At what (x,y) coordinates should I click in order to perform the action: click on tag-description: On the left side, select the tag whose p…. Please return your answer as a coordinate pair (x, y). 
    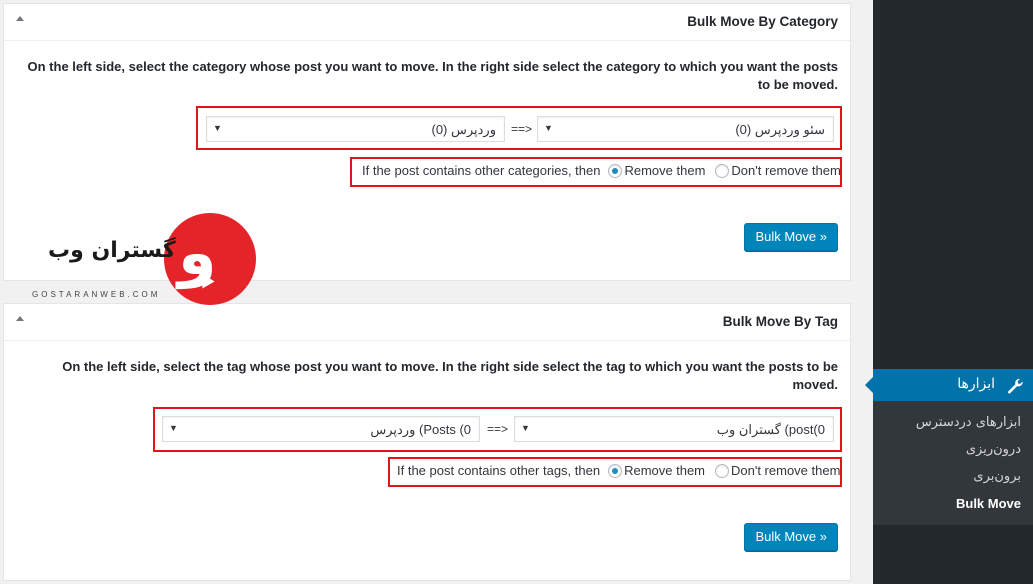
    Looking at the image, I should click on (450, 375).